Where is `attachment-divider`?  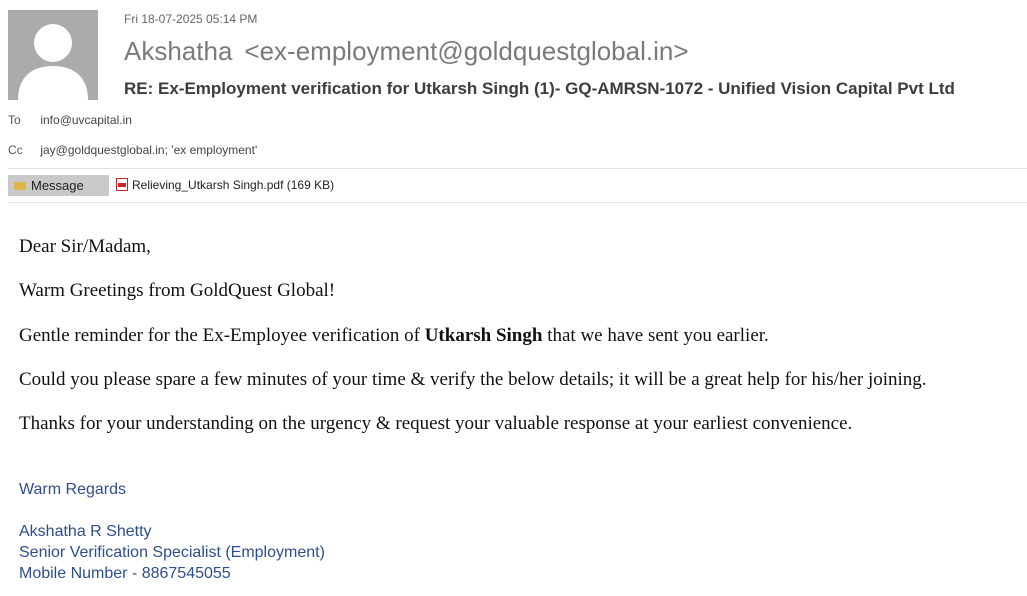 attachment-divider is located at coordinates (517, 202).